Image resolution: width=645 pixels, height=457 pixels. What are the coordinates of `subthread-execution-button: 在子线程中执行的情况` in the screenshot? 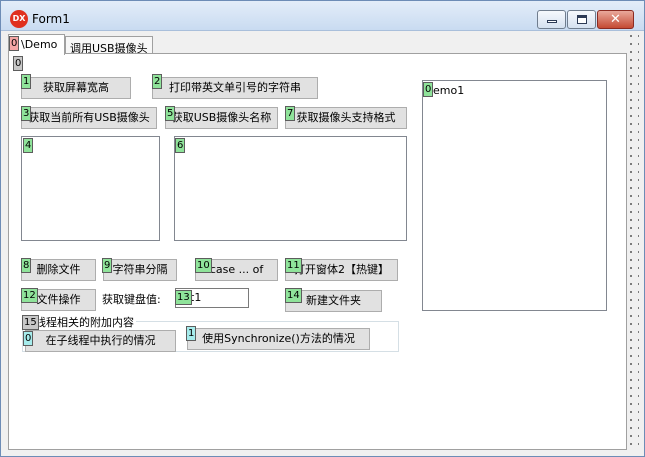 It's located at (100, 341).